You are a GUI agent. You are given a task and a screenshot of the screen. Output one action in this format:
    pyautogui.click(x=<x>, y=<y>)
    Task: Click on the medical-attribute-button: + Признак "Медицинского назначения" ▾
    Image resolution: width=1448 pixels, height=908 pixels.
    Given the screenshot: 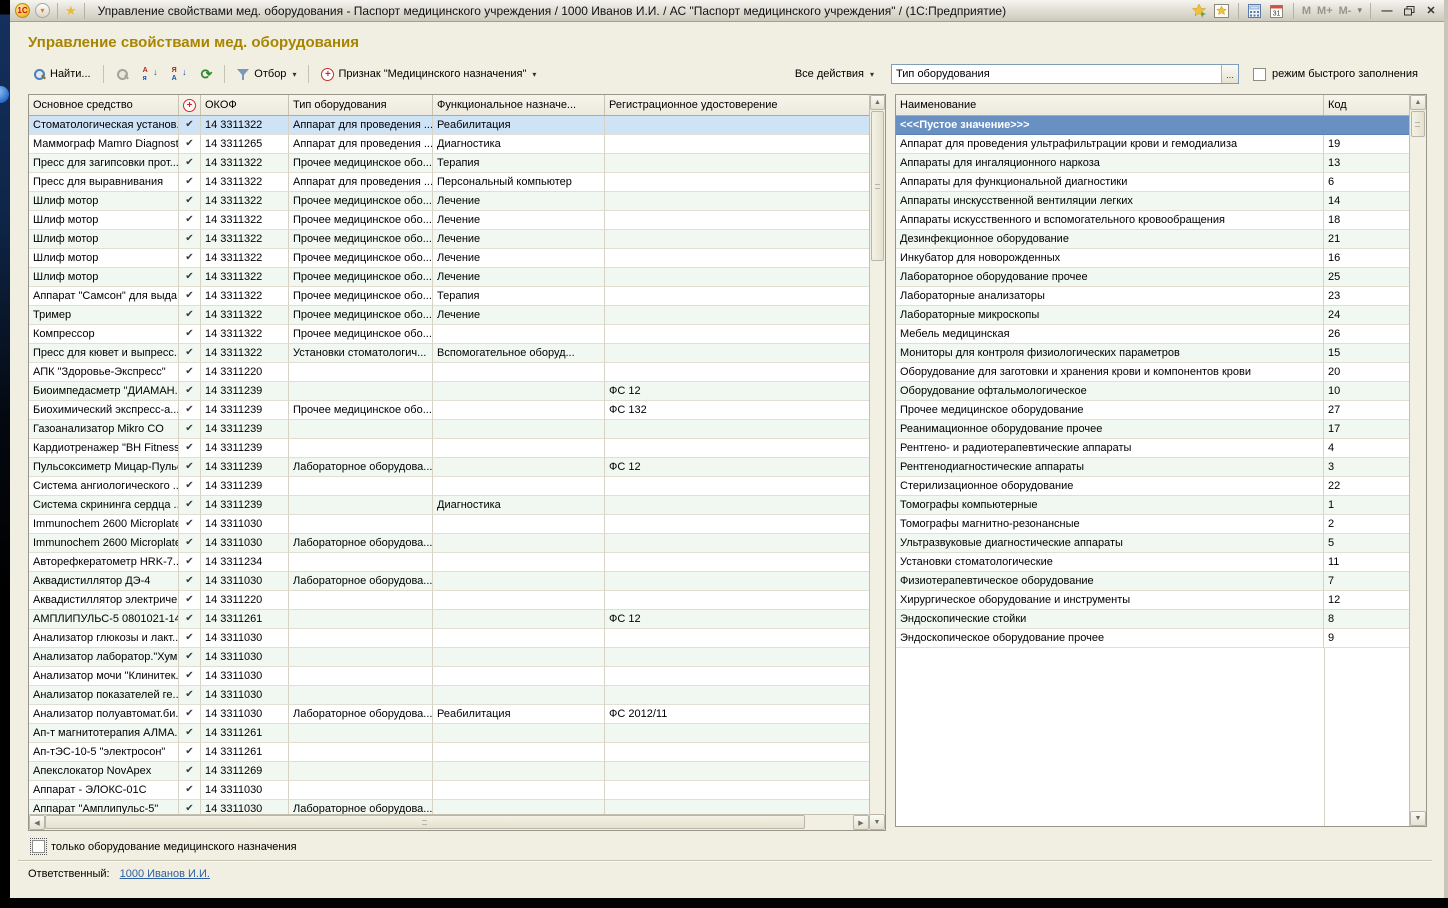 What is the action you would take?
    pyautogui.click(x=428, y=74)
    